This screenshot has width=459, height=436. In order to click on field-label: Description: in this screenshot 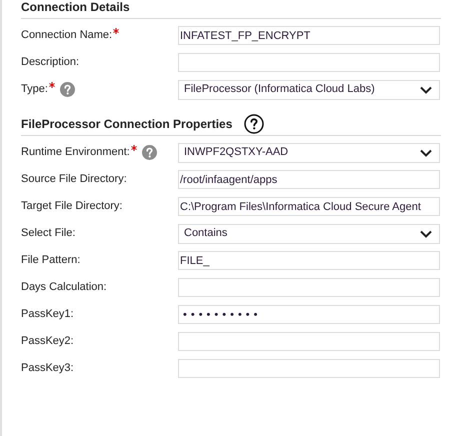, I will do `click(50, 62)`.